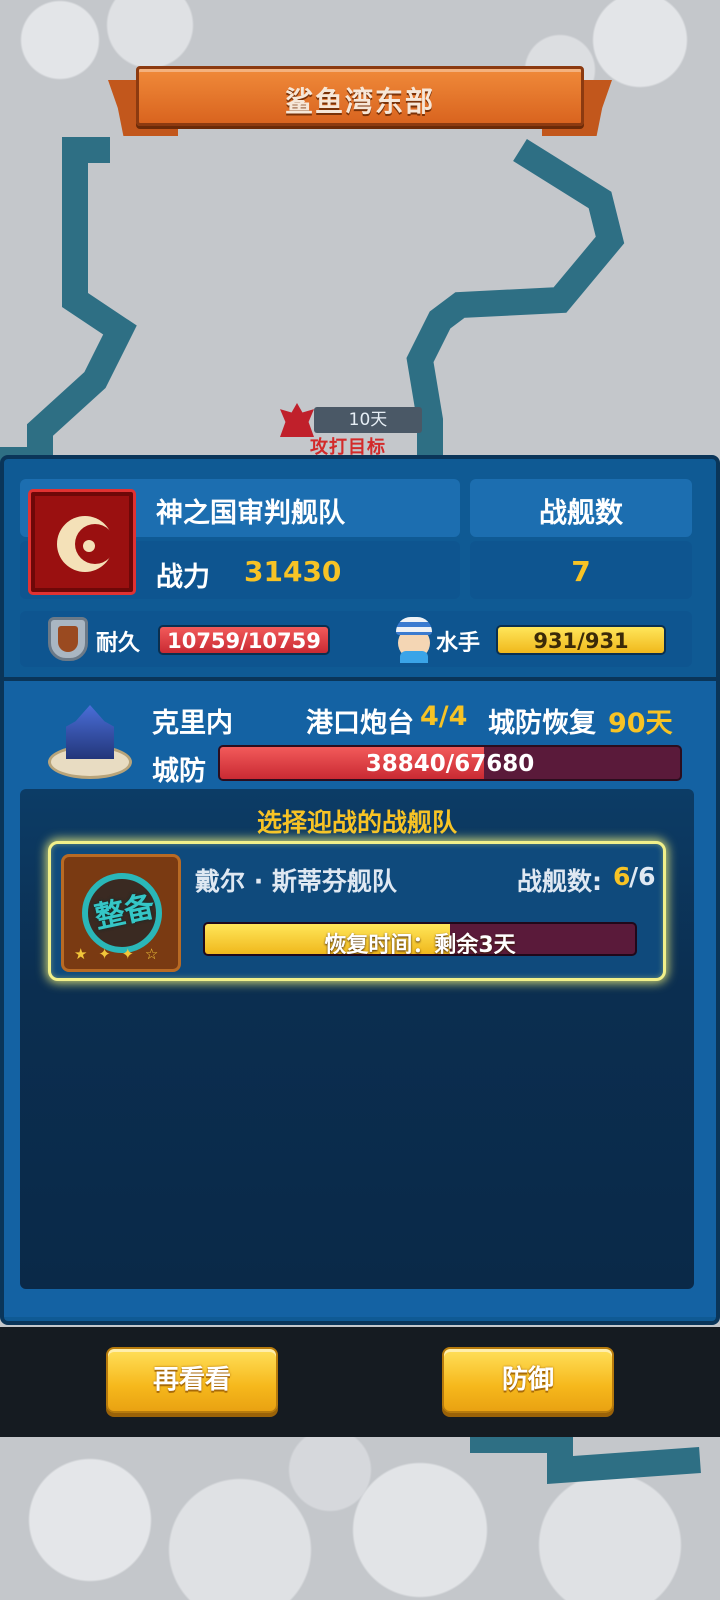 This screenshot has width=720, height=1600. Describe the element at coordinates (89, 546) in the screenshot. I see `crescent-dot` at that location.